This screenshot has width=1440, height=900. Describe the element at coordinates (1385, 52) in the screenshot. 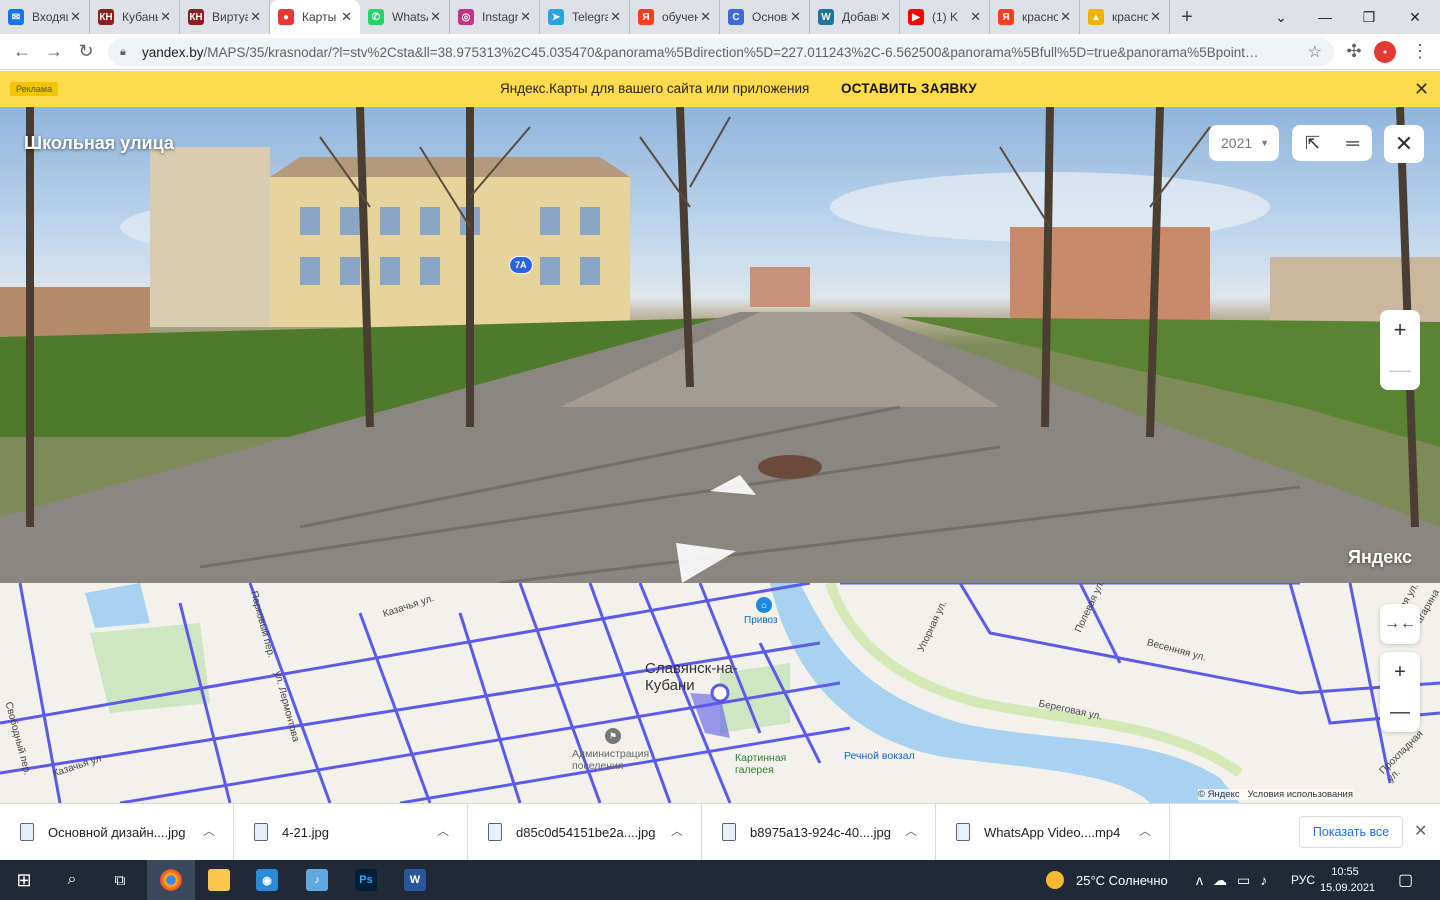

I see `profile-avatar: ●` at that location.